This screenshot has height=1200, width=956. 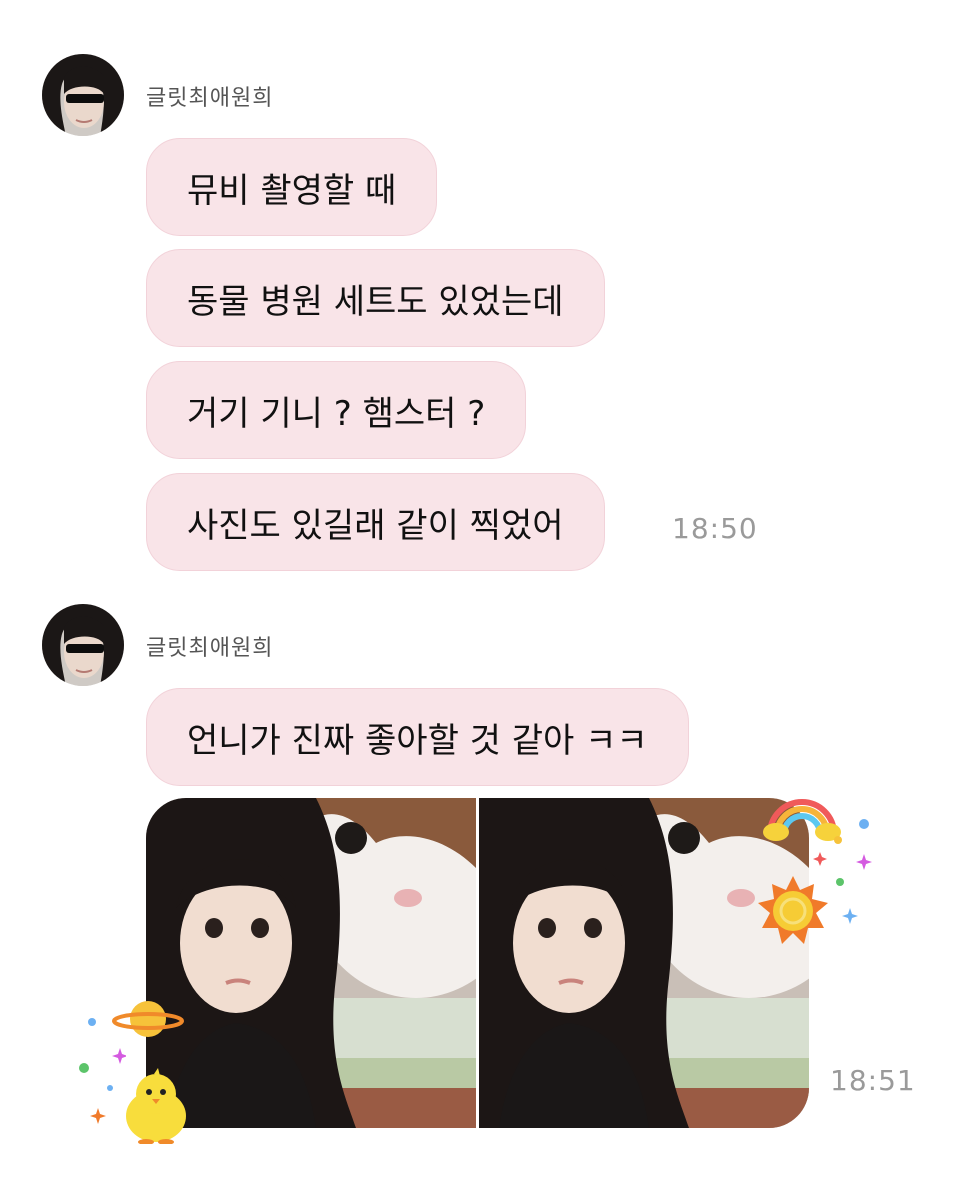 What do you see at coordinates (155, 1108) in the screenshot?
I see `chick-sticker-icon` at bounding box center [155, 1108].